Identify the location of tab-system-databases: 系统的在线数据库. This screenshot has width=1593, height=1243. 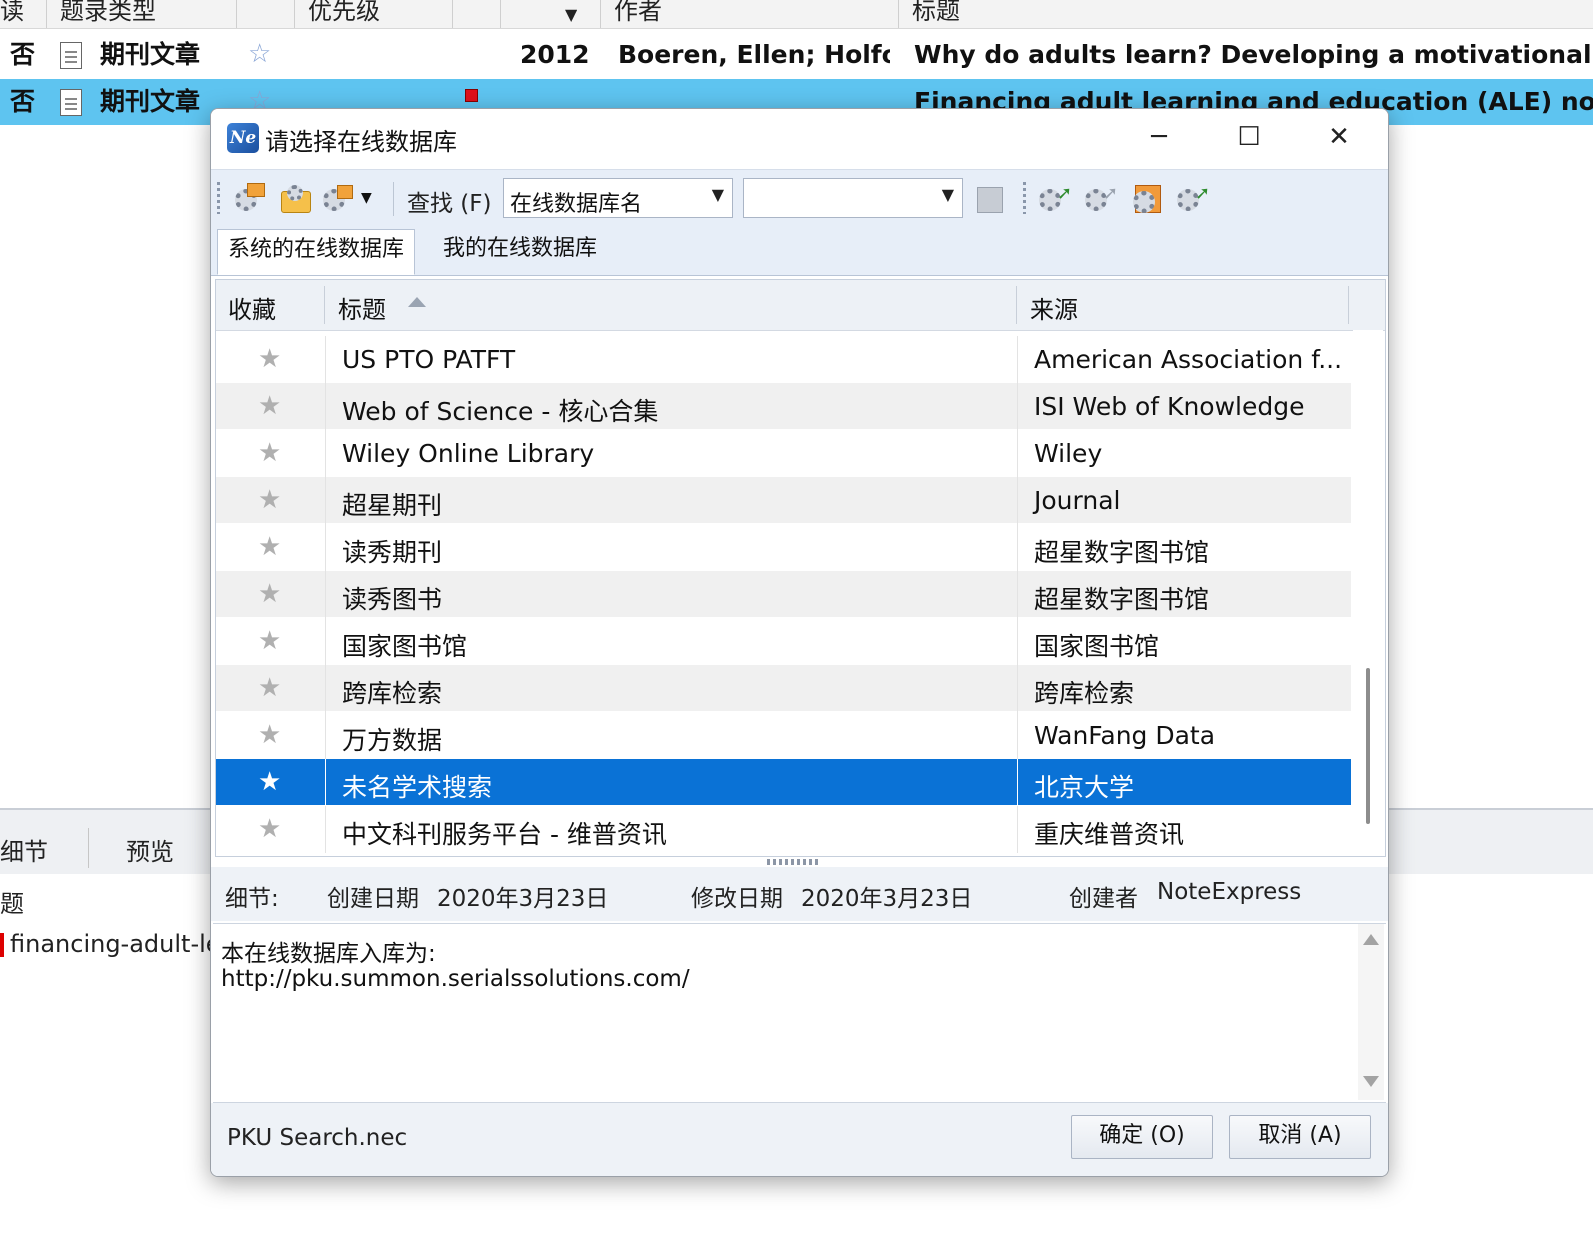
(316, 252).